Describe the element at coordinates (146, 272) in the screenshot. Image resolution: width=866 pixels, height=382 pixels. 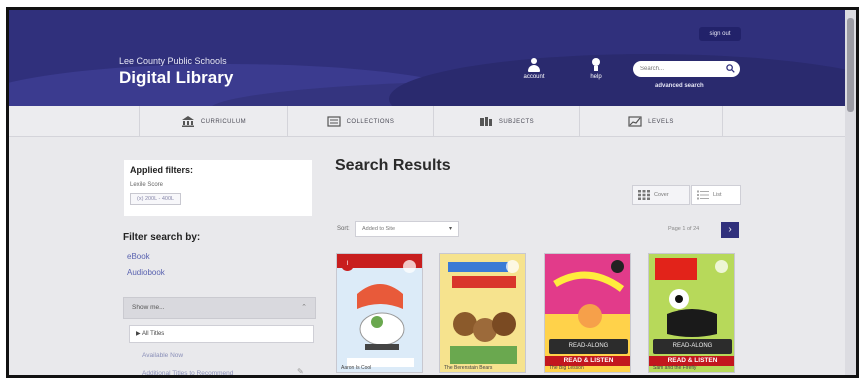
I see `filter-link-audiobook: Audiobook` at that location.